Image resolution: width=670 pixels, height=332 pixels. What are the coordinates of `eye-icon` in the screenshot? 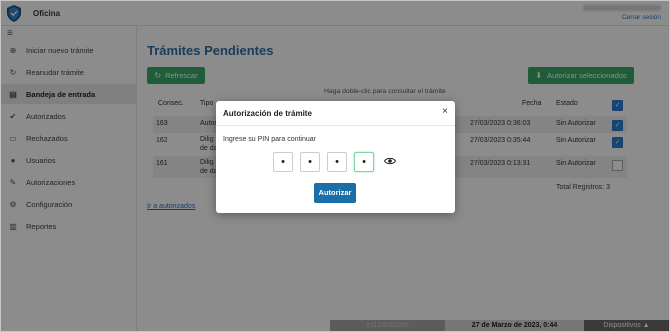 It's located at (390, 161).